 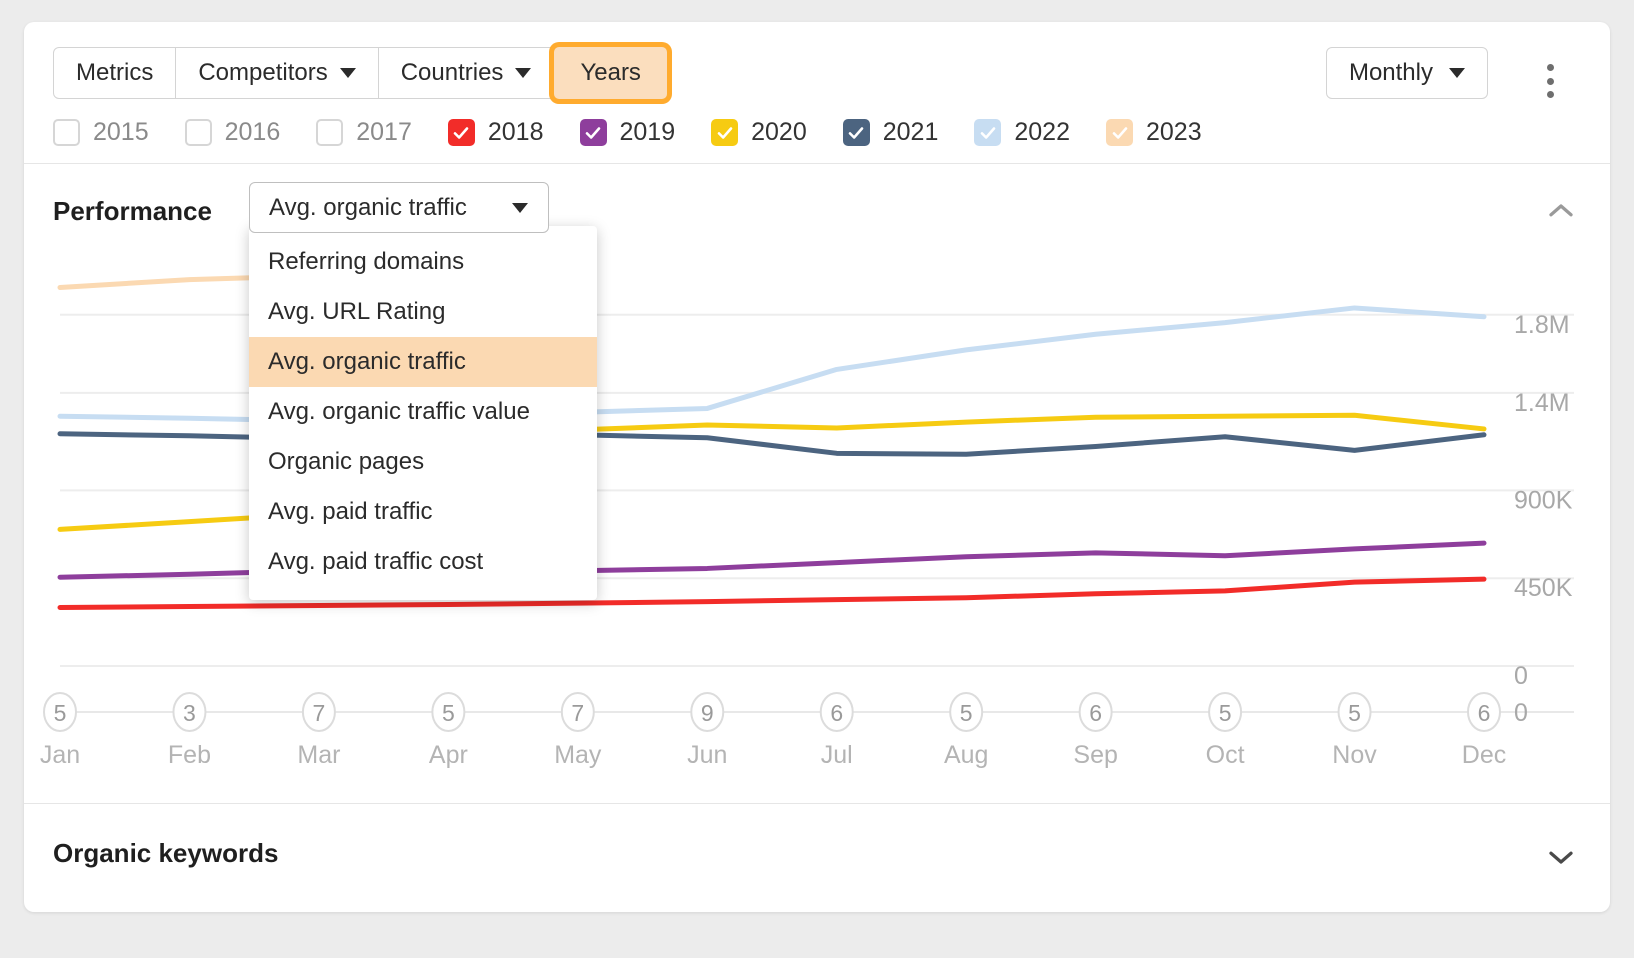 I want to click on more-options-button, so click(x=1550, y=81).